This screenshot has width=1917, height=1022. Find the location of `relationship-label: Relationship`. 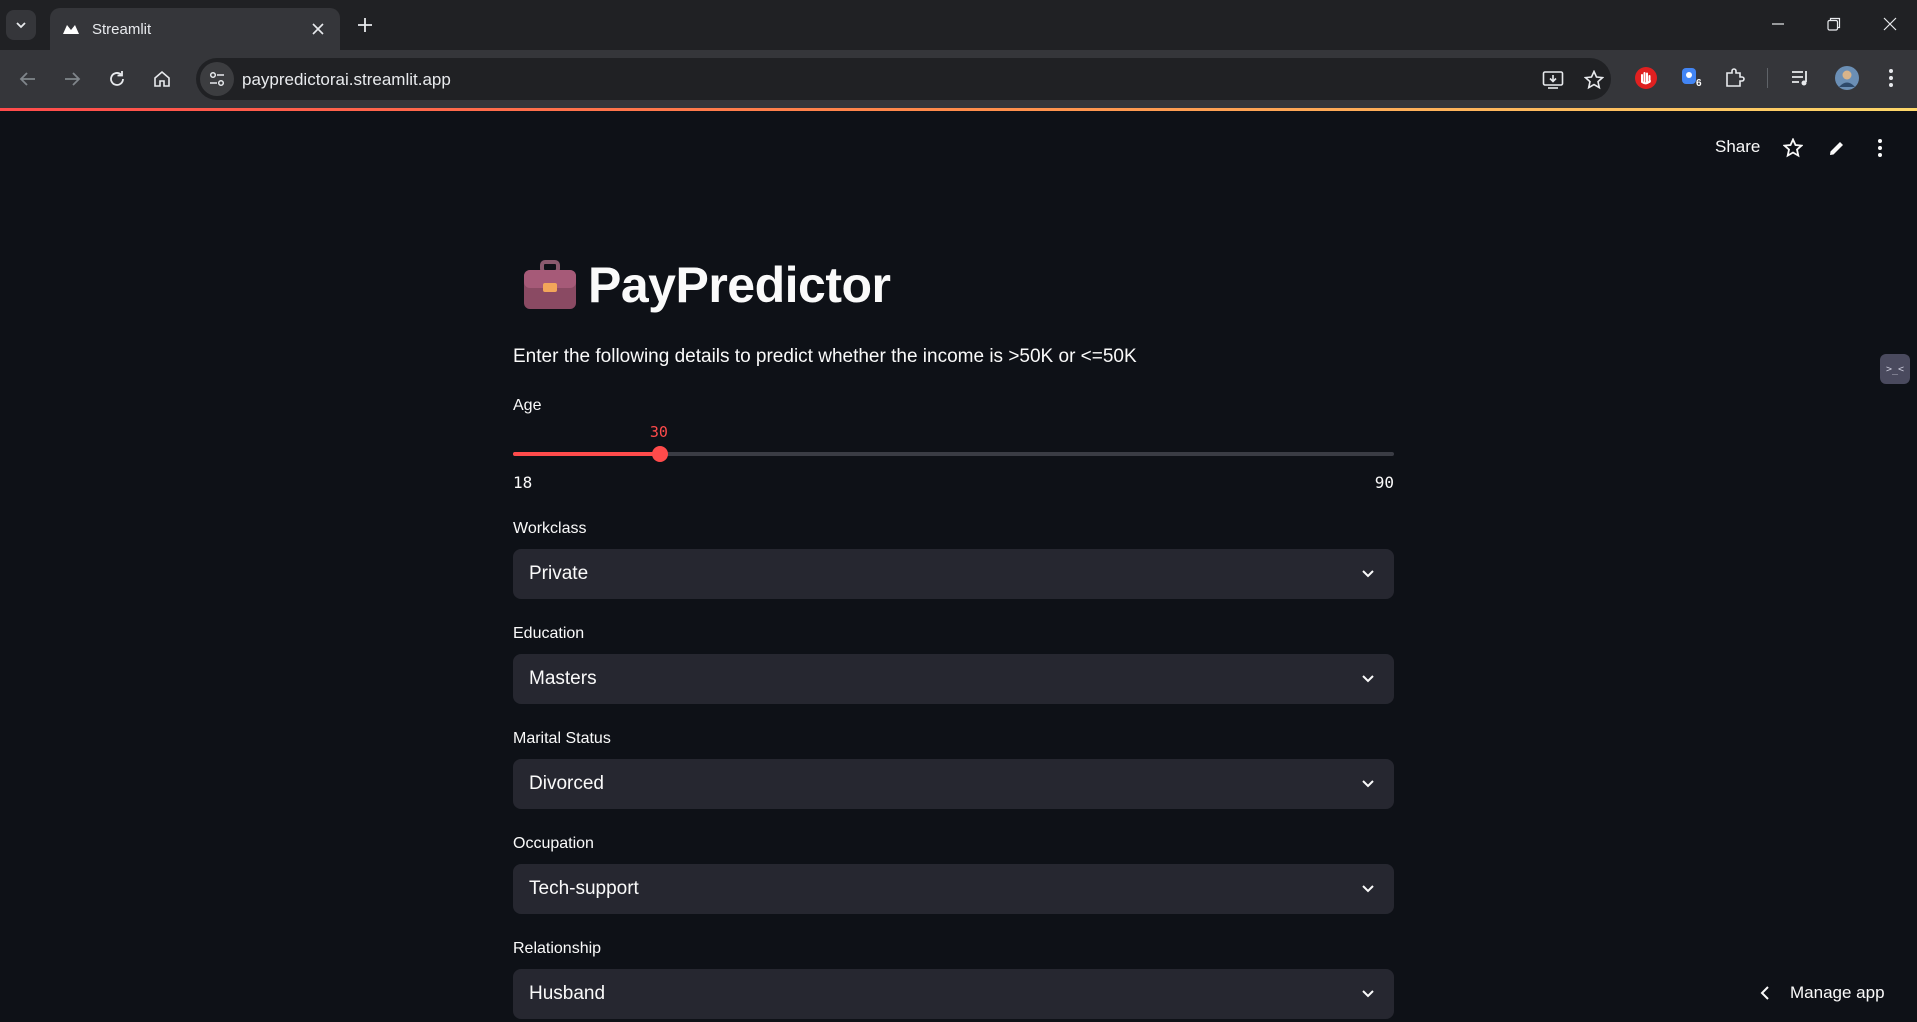

relationship-label: Relationship is located at coordinates (557, 948).